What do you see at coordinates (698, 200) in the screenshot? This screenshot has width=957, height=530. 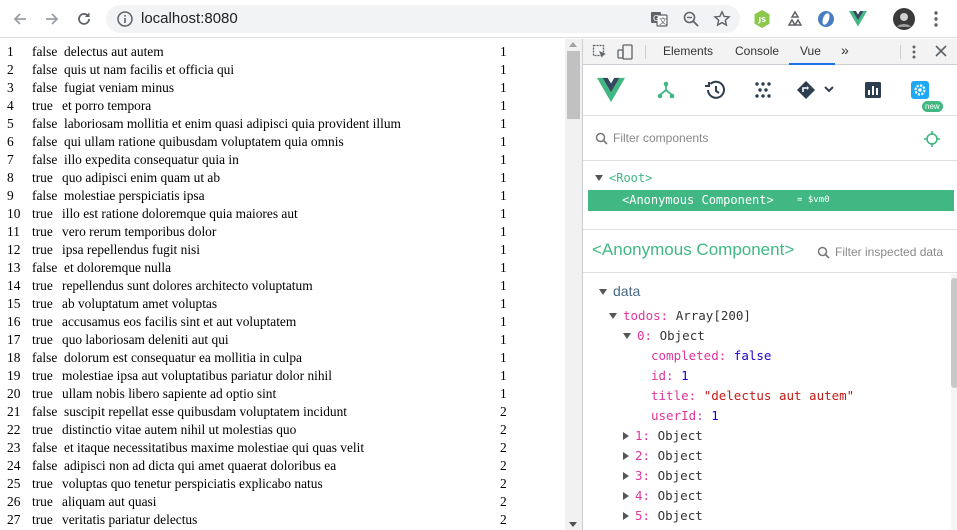 I see `selected-component-name: <Anonymous Component>` at bounding box center [698, 200].